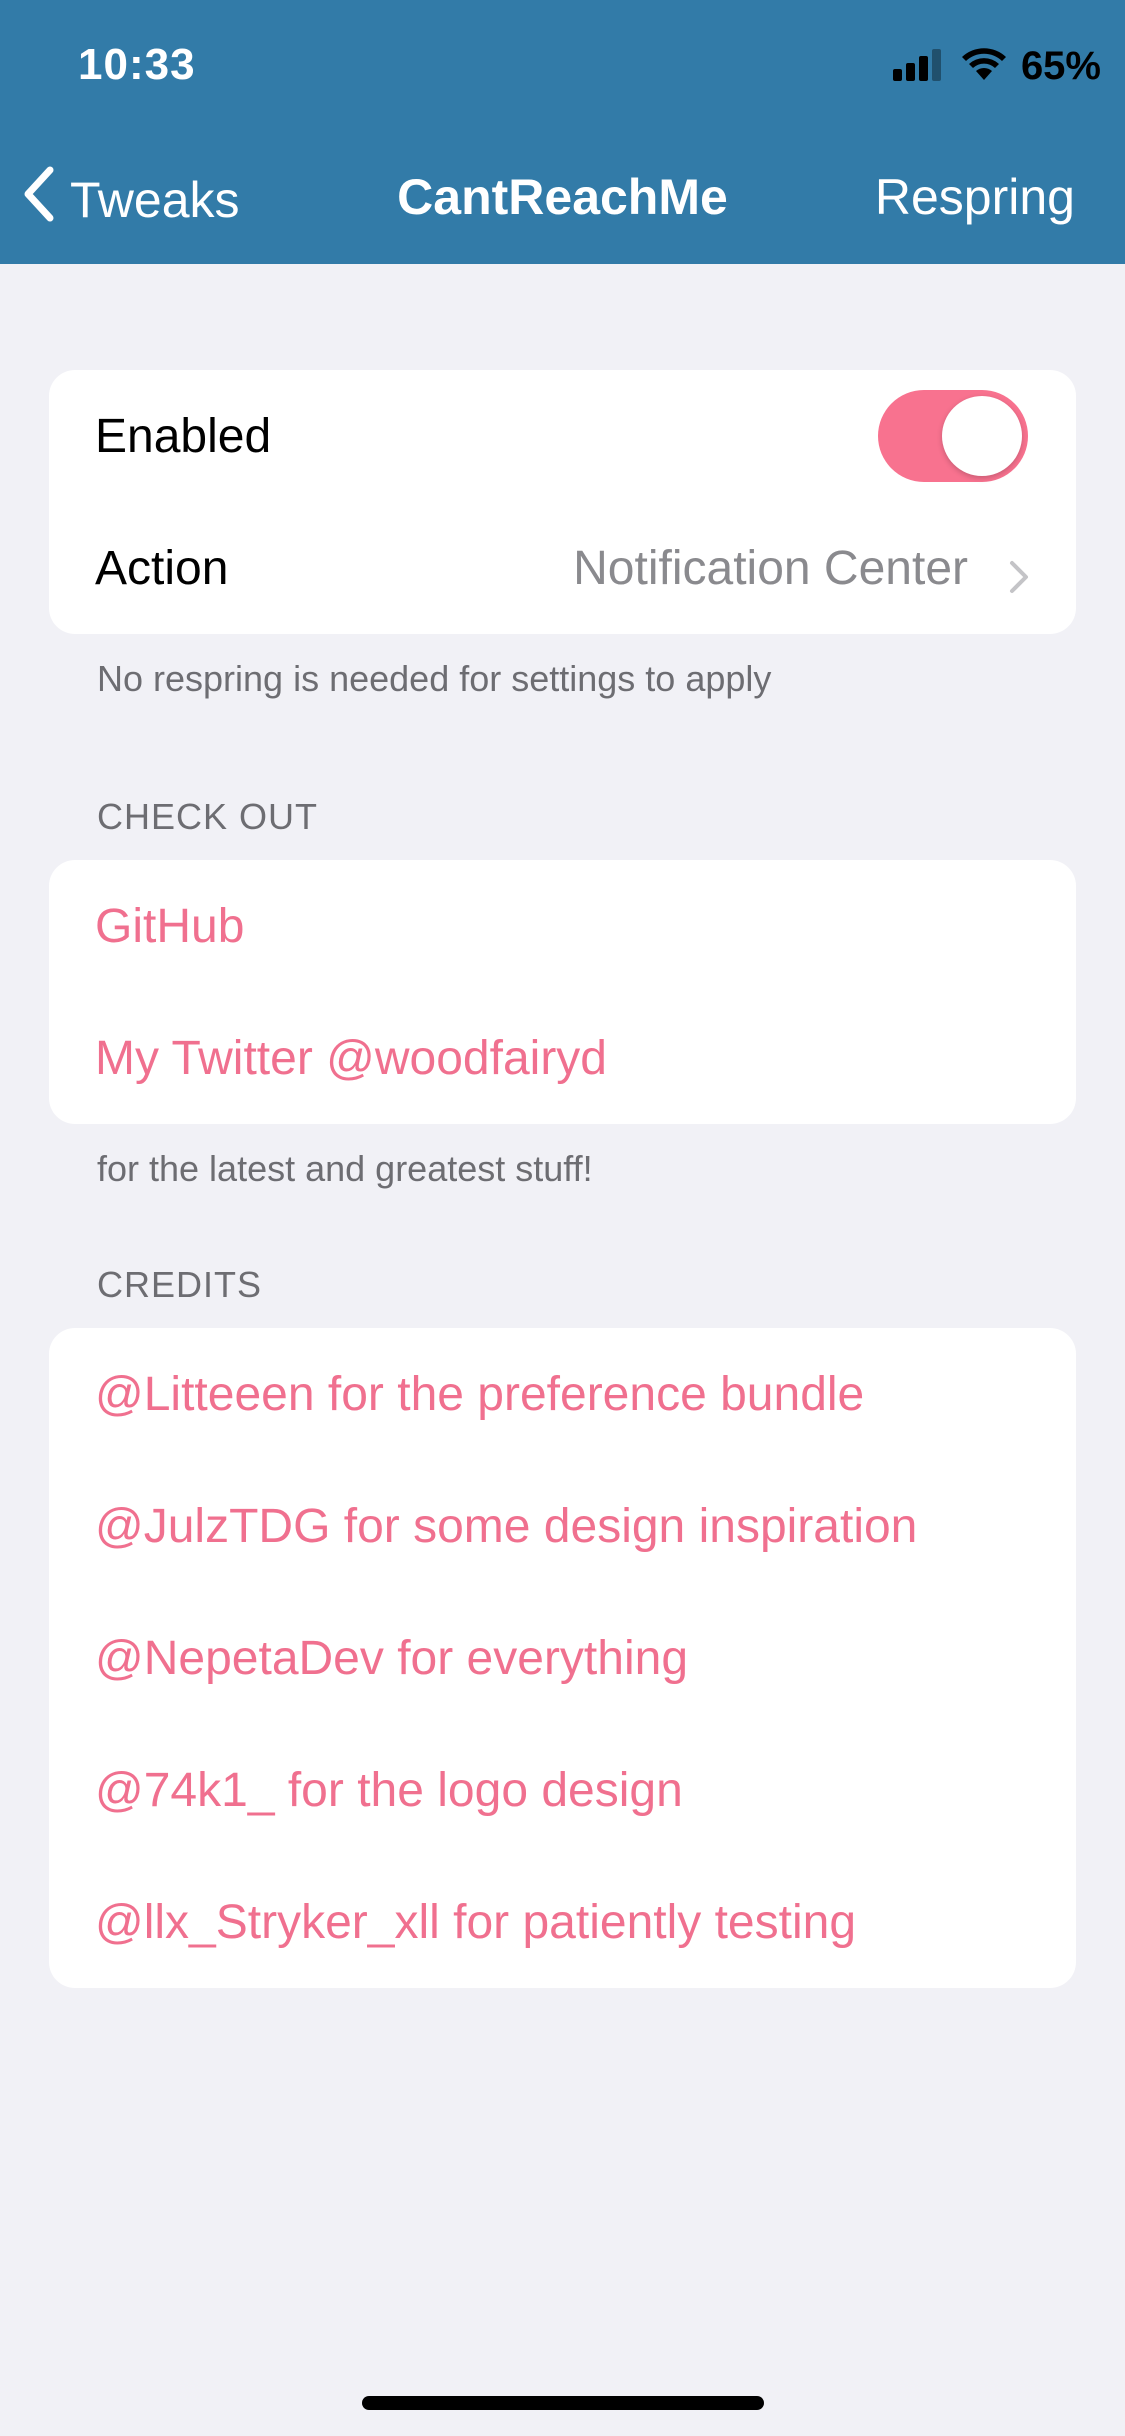 This screenshot has height=2436, width=1125. Describe the element at coordinates (562, 1790) in the screenshot. I see `credit-74k1: @74k1_ for the logo design` at that location.